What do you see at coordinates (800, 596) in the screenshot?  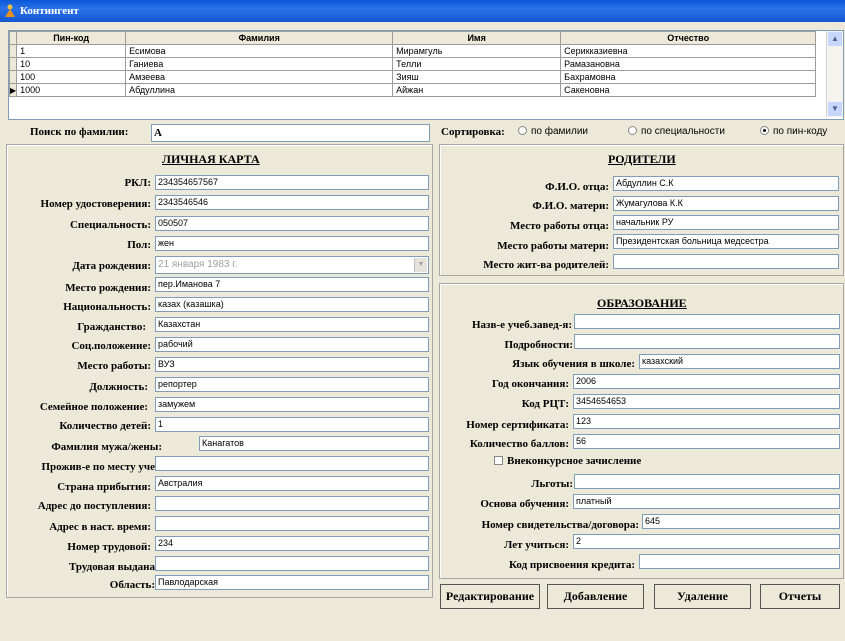 I see `reports-button: Отчеты` at bounding box center [800, 596].